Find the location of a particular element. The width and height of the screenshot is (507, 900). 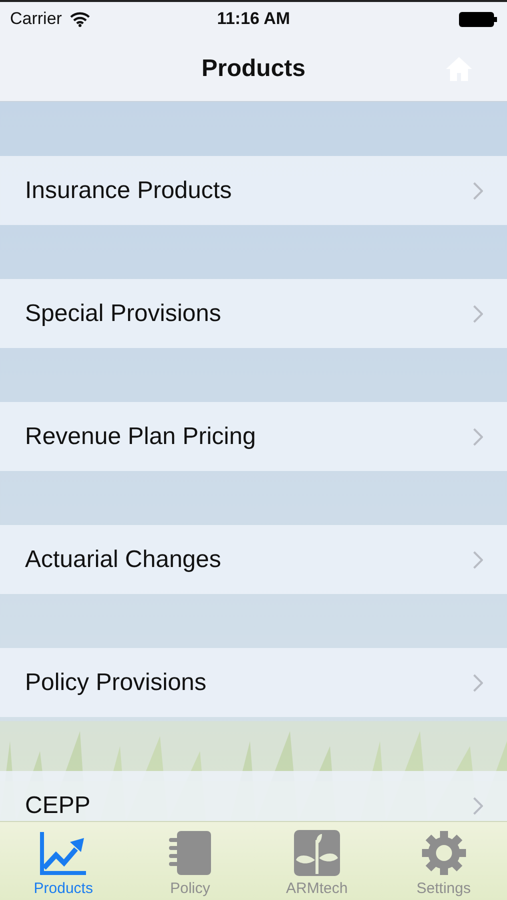

carrier-label: Carrier is located at coordinates (36, 19).